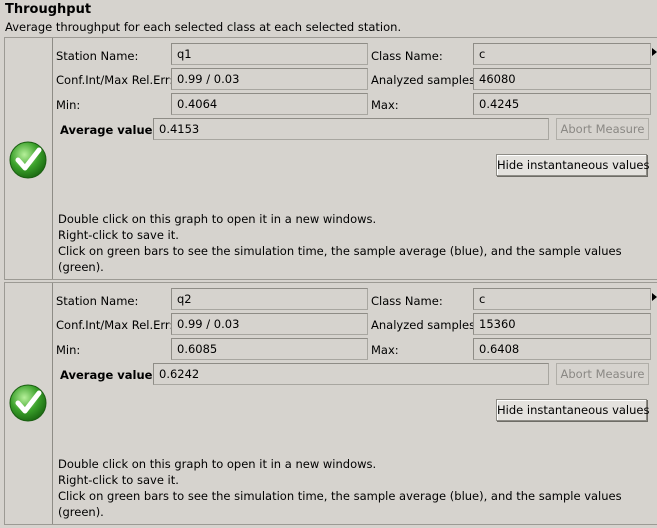 The width and height of the screenshot is (657, 528). Describe the element at coordinates (562, 104) in the screenshot. I see `max-field: 0.4245` at that location.